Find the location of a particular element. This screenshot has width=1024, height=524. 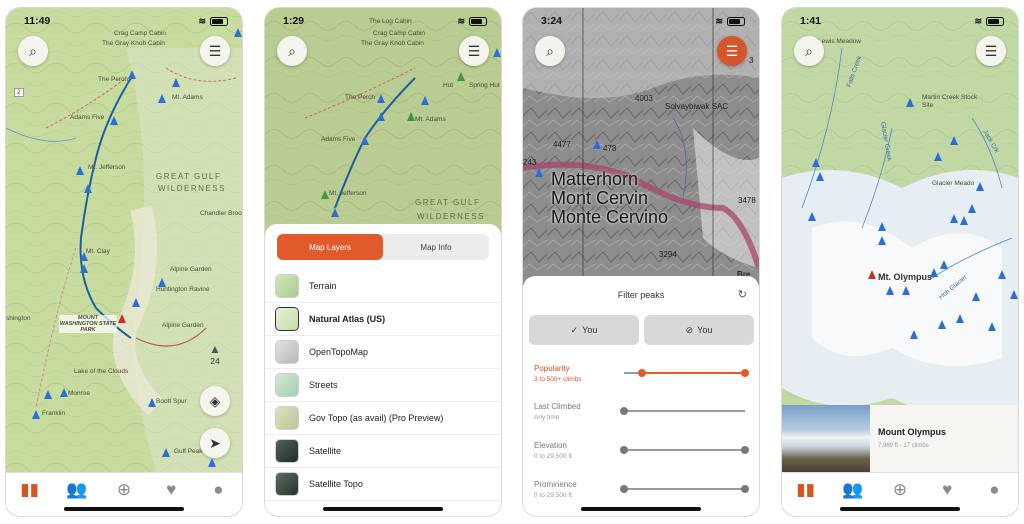

tab-map-layers: Map Layers is located at coordinates (330, 247).